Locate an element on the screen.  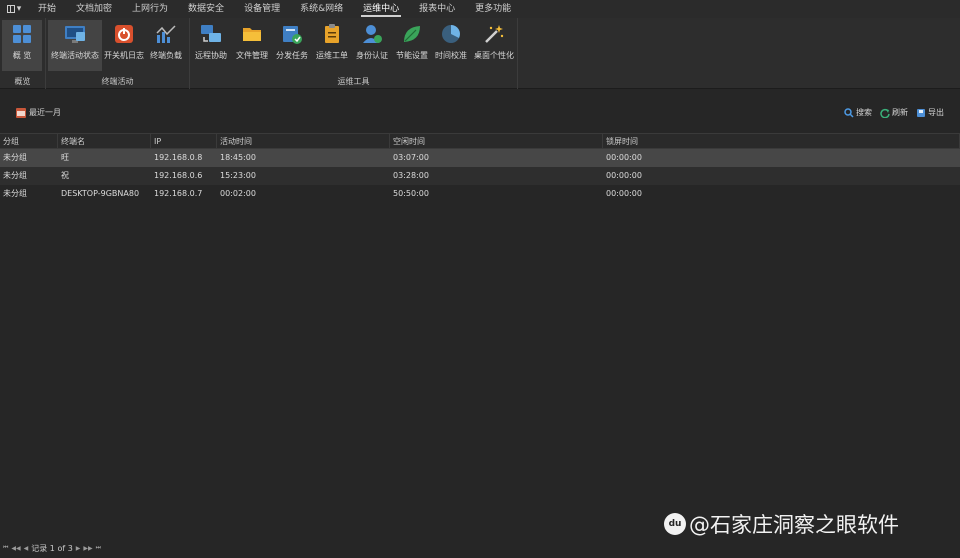
identity-auth-label: 身份认证 is located at coordinates (372, 55).